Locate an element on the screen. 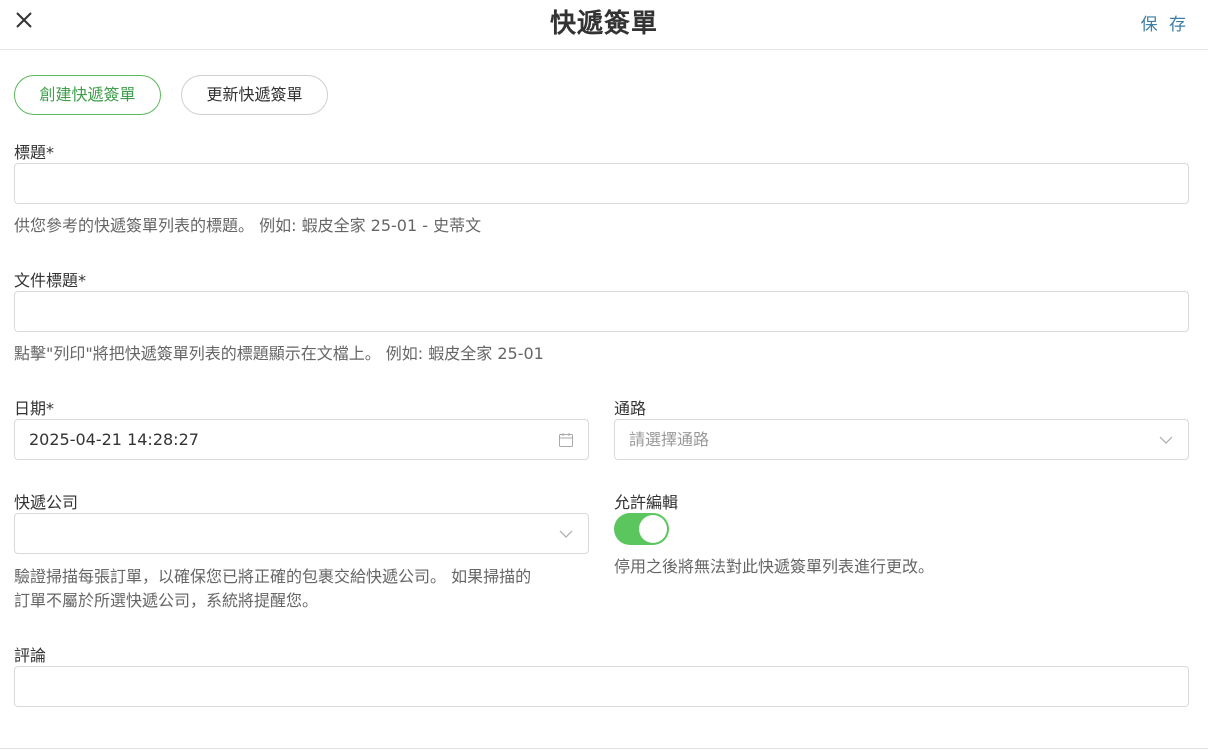 This screenshot has height=750, width=1208. courier-select is located at coordinates (301, 533).